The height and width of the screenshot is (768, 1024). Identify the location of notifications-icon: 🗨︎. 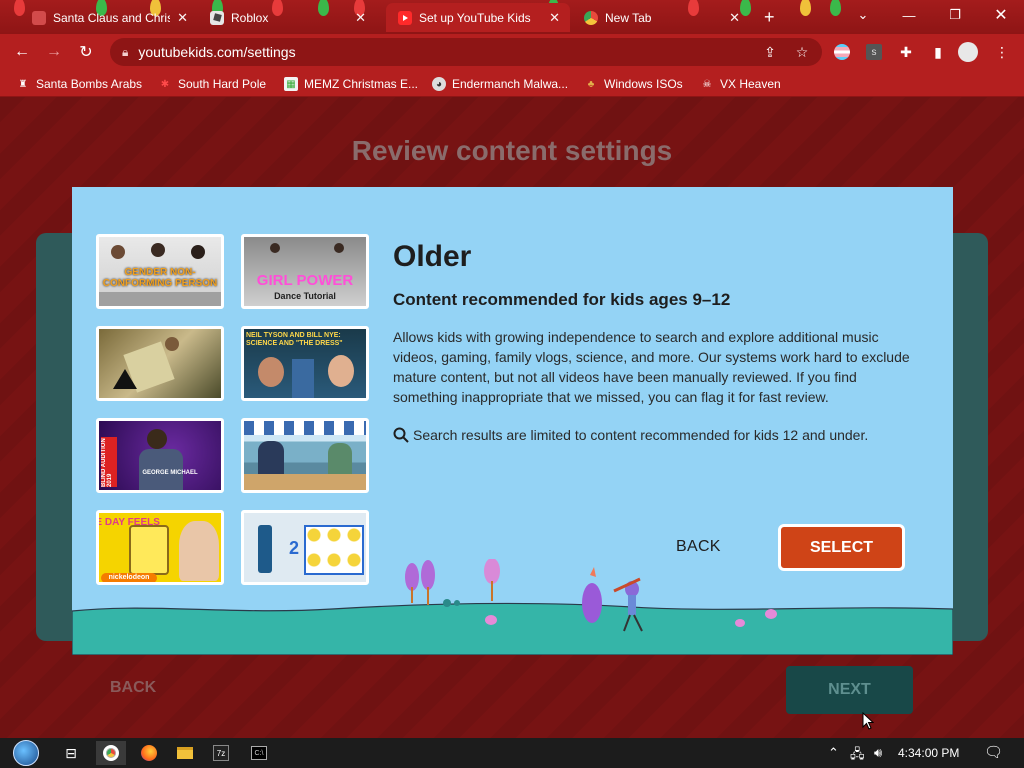
(993, 752).